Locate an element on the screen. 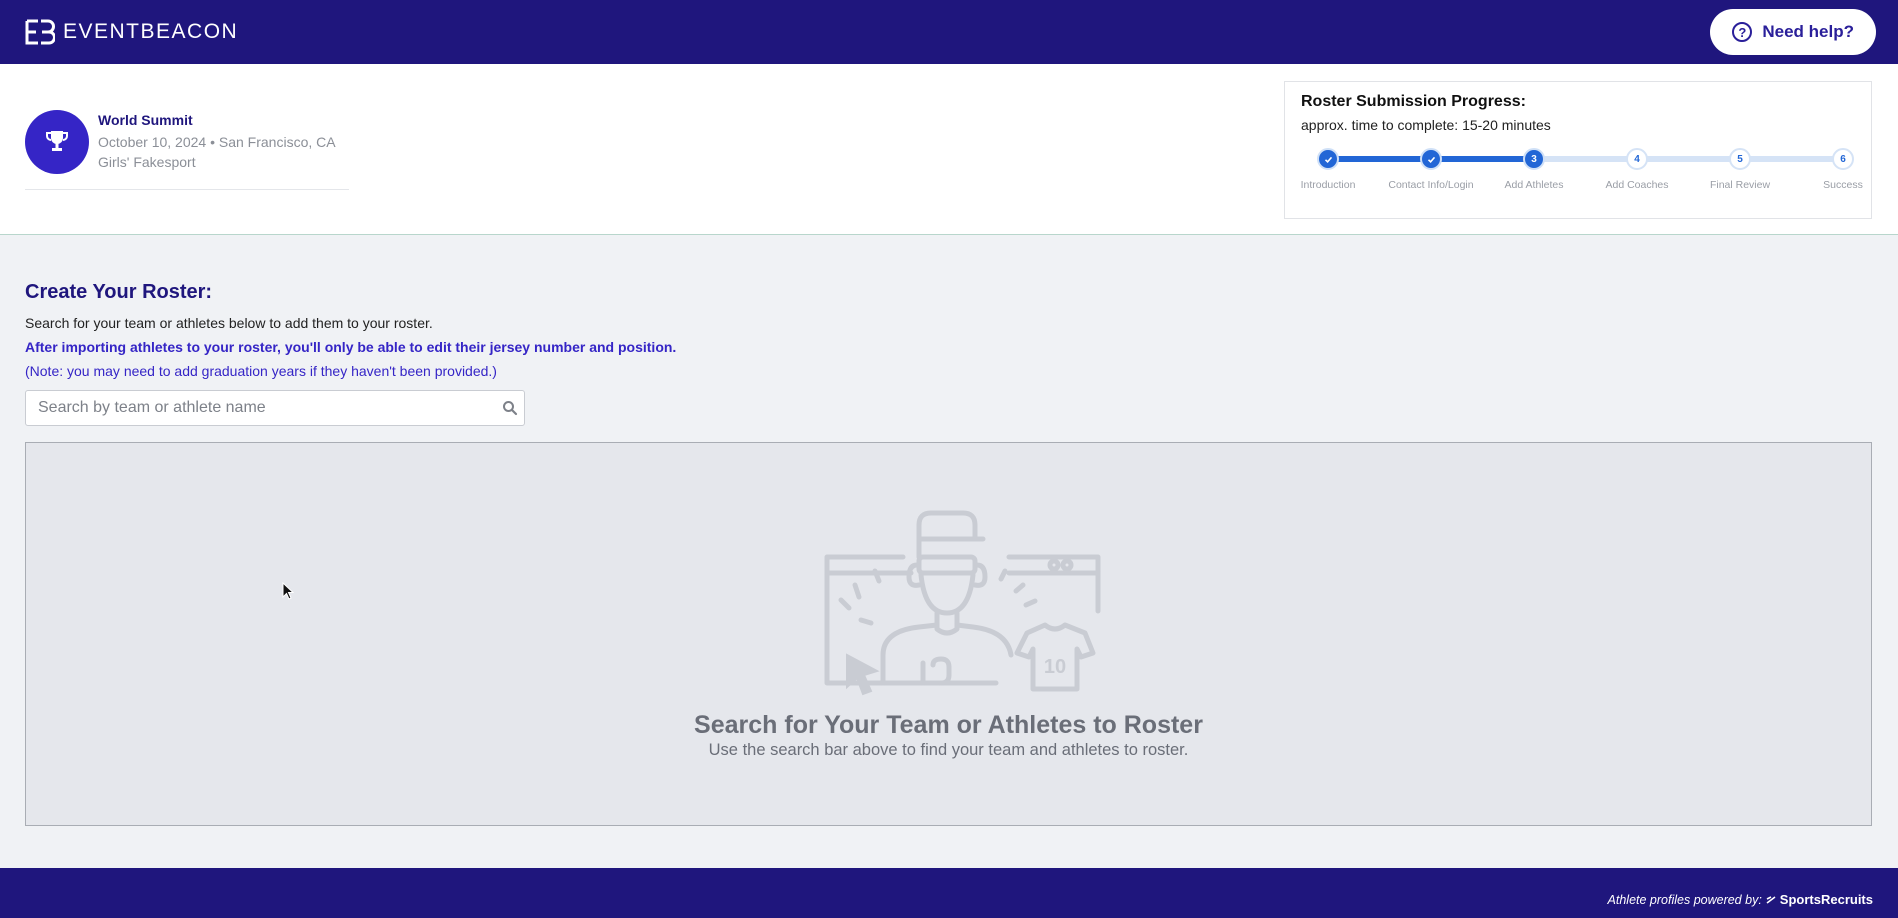 The height and width of the screenshot is (918, 1898). page-title: Create Your Roster: is located at coordinates (119, 292).